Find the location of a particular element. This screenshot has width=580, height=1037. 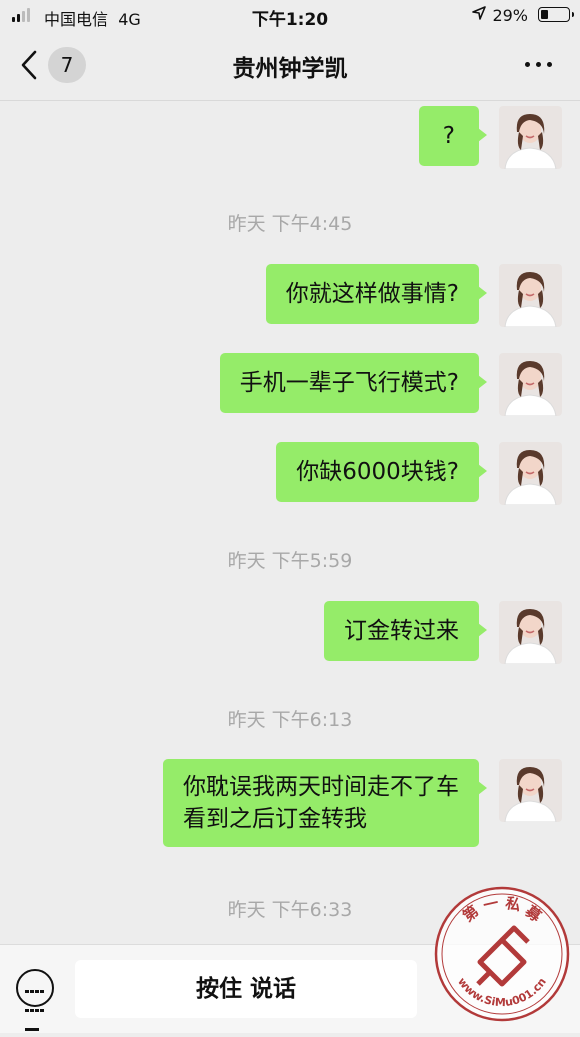

message-line: 看到之后订金转我 is located at coordinates (275, 819).